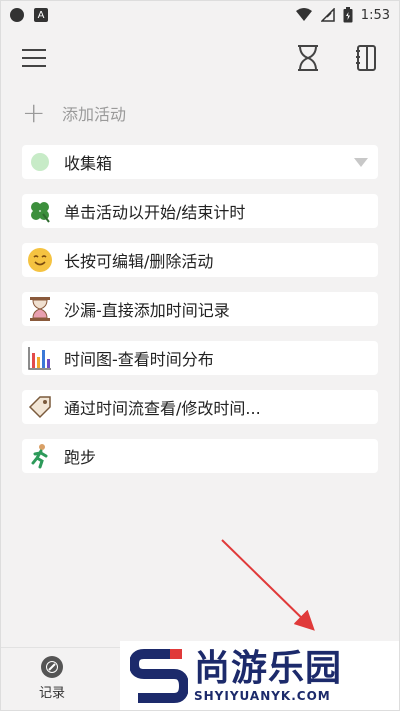  I want to click on annotation-arrow, so click(268, 585).